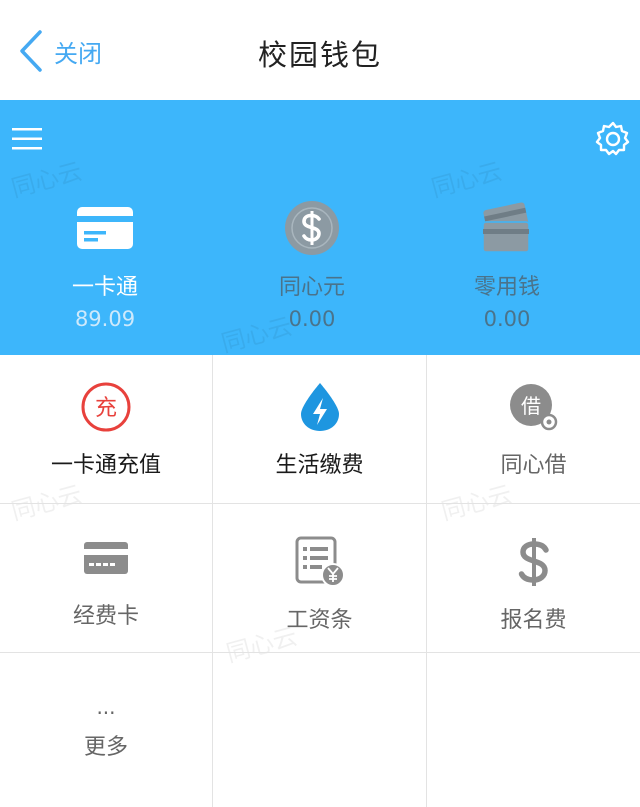  What do you see at coordinates (105, 228) in the screenshot?
I see `card-icon` at bounding box center [105, 228].